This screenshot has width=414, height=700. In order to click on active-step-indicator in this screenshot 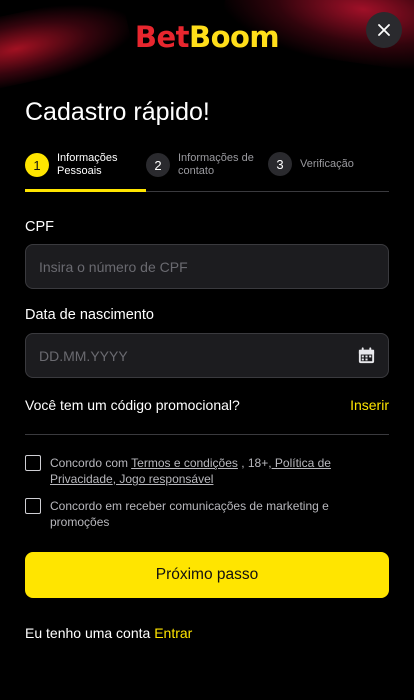, I will do `click(85, 190)`.